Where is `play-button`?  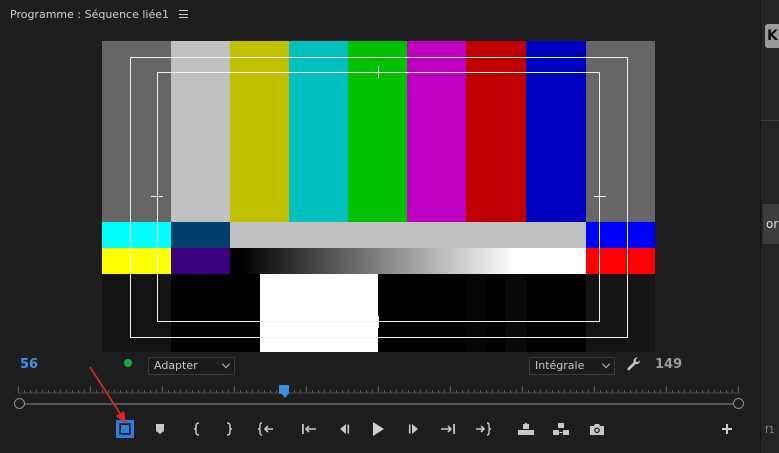
play-button is located at coordinates (378, 429).